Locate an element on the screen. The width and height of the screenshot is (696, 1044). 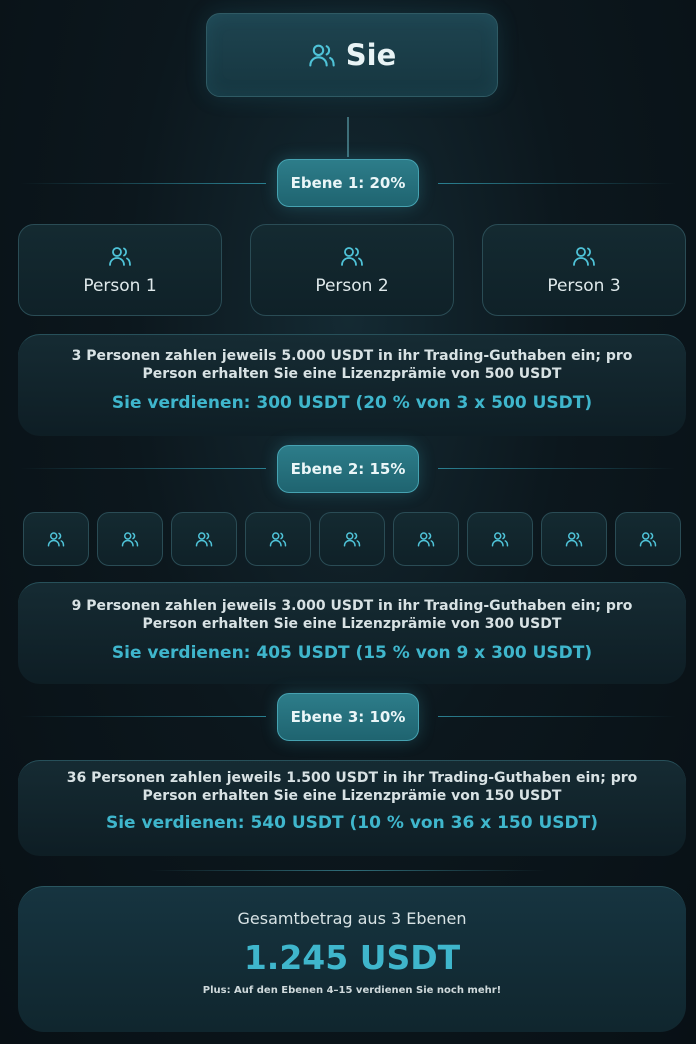
level-1-divider-left is located at coordinates (143, 183).